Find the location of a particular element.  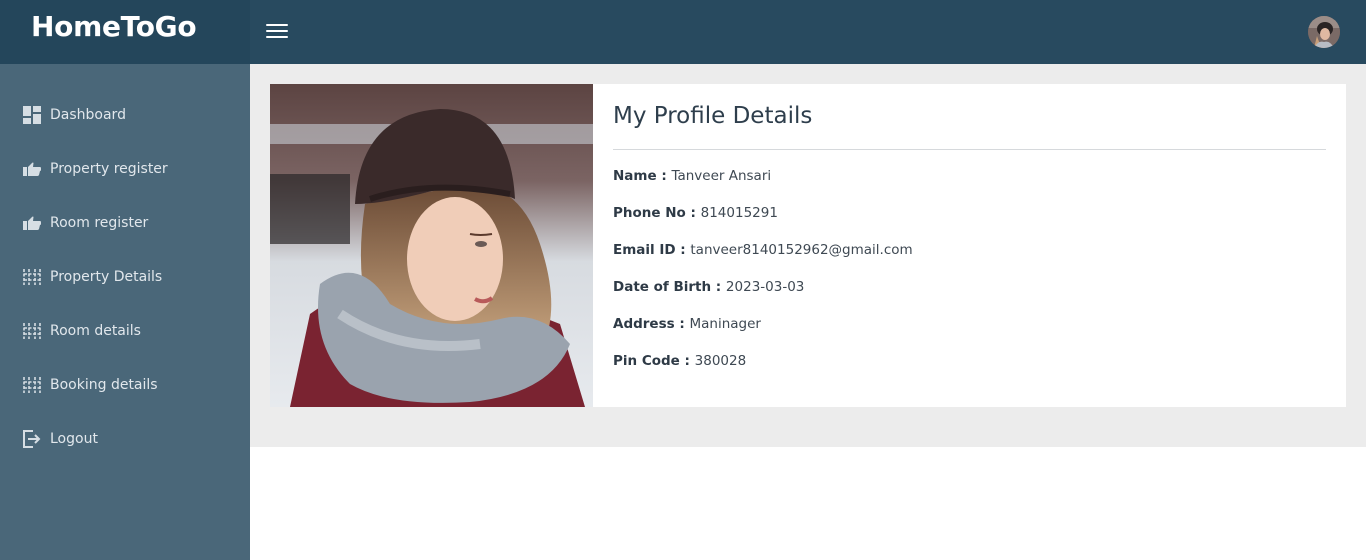

field-label: Pin Code : is located at coordinates (654, 361).